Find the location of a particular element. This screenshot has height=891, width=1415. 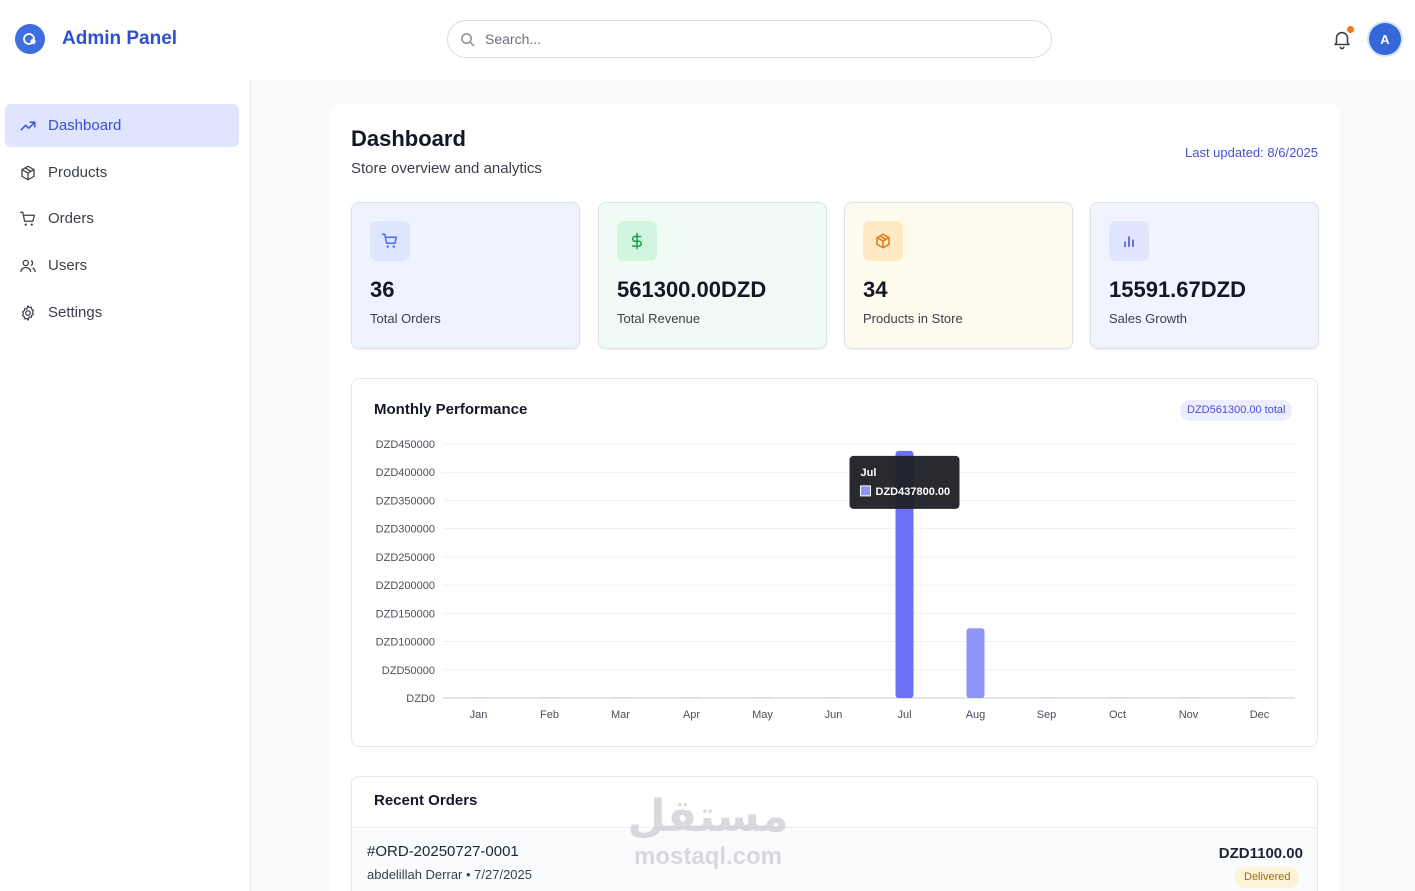

y-tick-label: DZD350000 is located at coordinates (405, 501).